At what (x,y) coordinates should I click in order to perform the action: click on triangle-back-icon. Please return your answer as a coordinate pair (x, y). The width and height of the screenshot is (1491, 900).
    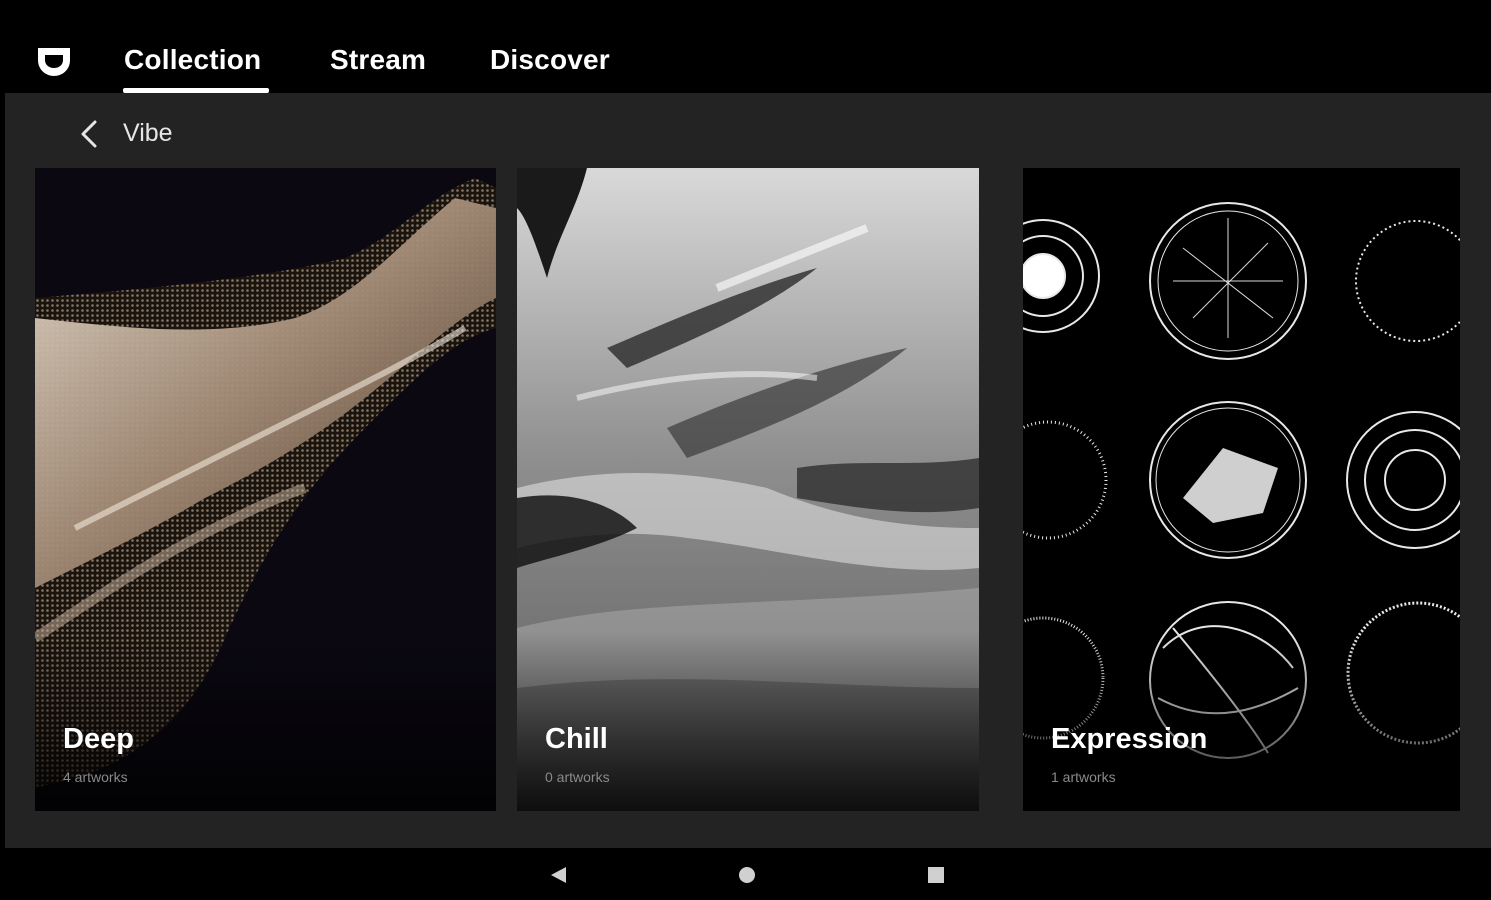
    Looking at the image, I should click on (558, 875).